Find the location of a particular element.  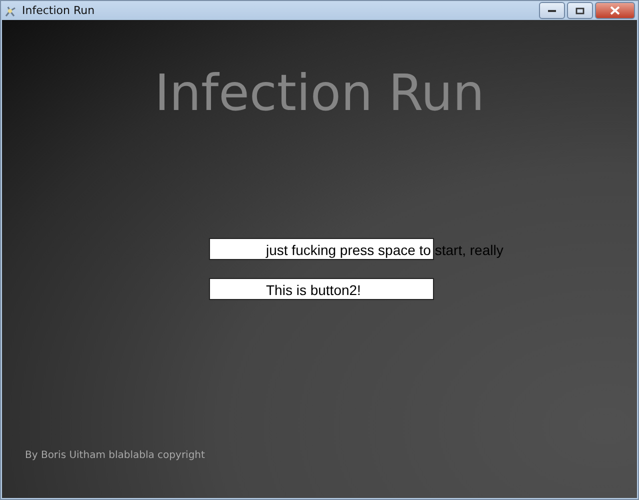

game-title: Infection Run is located at coordinates (319, 93).